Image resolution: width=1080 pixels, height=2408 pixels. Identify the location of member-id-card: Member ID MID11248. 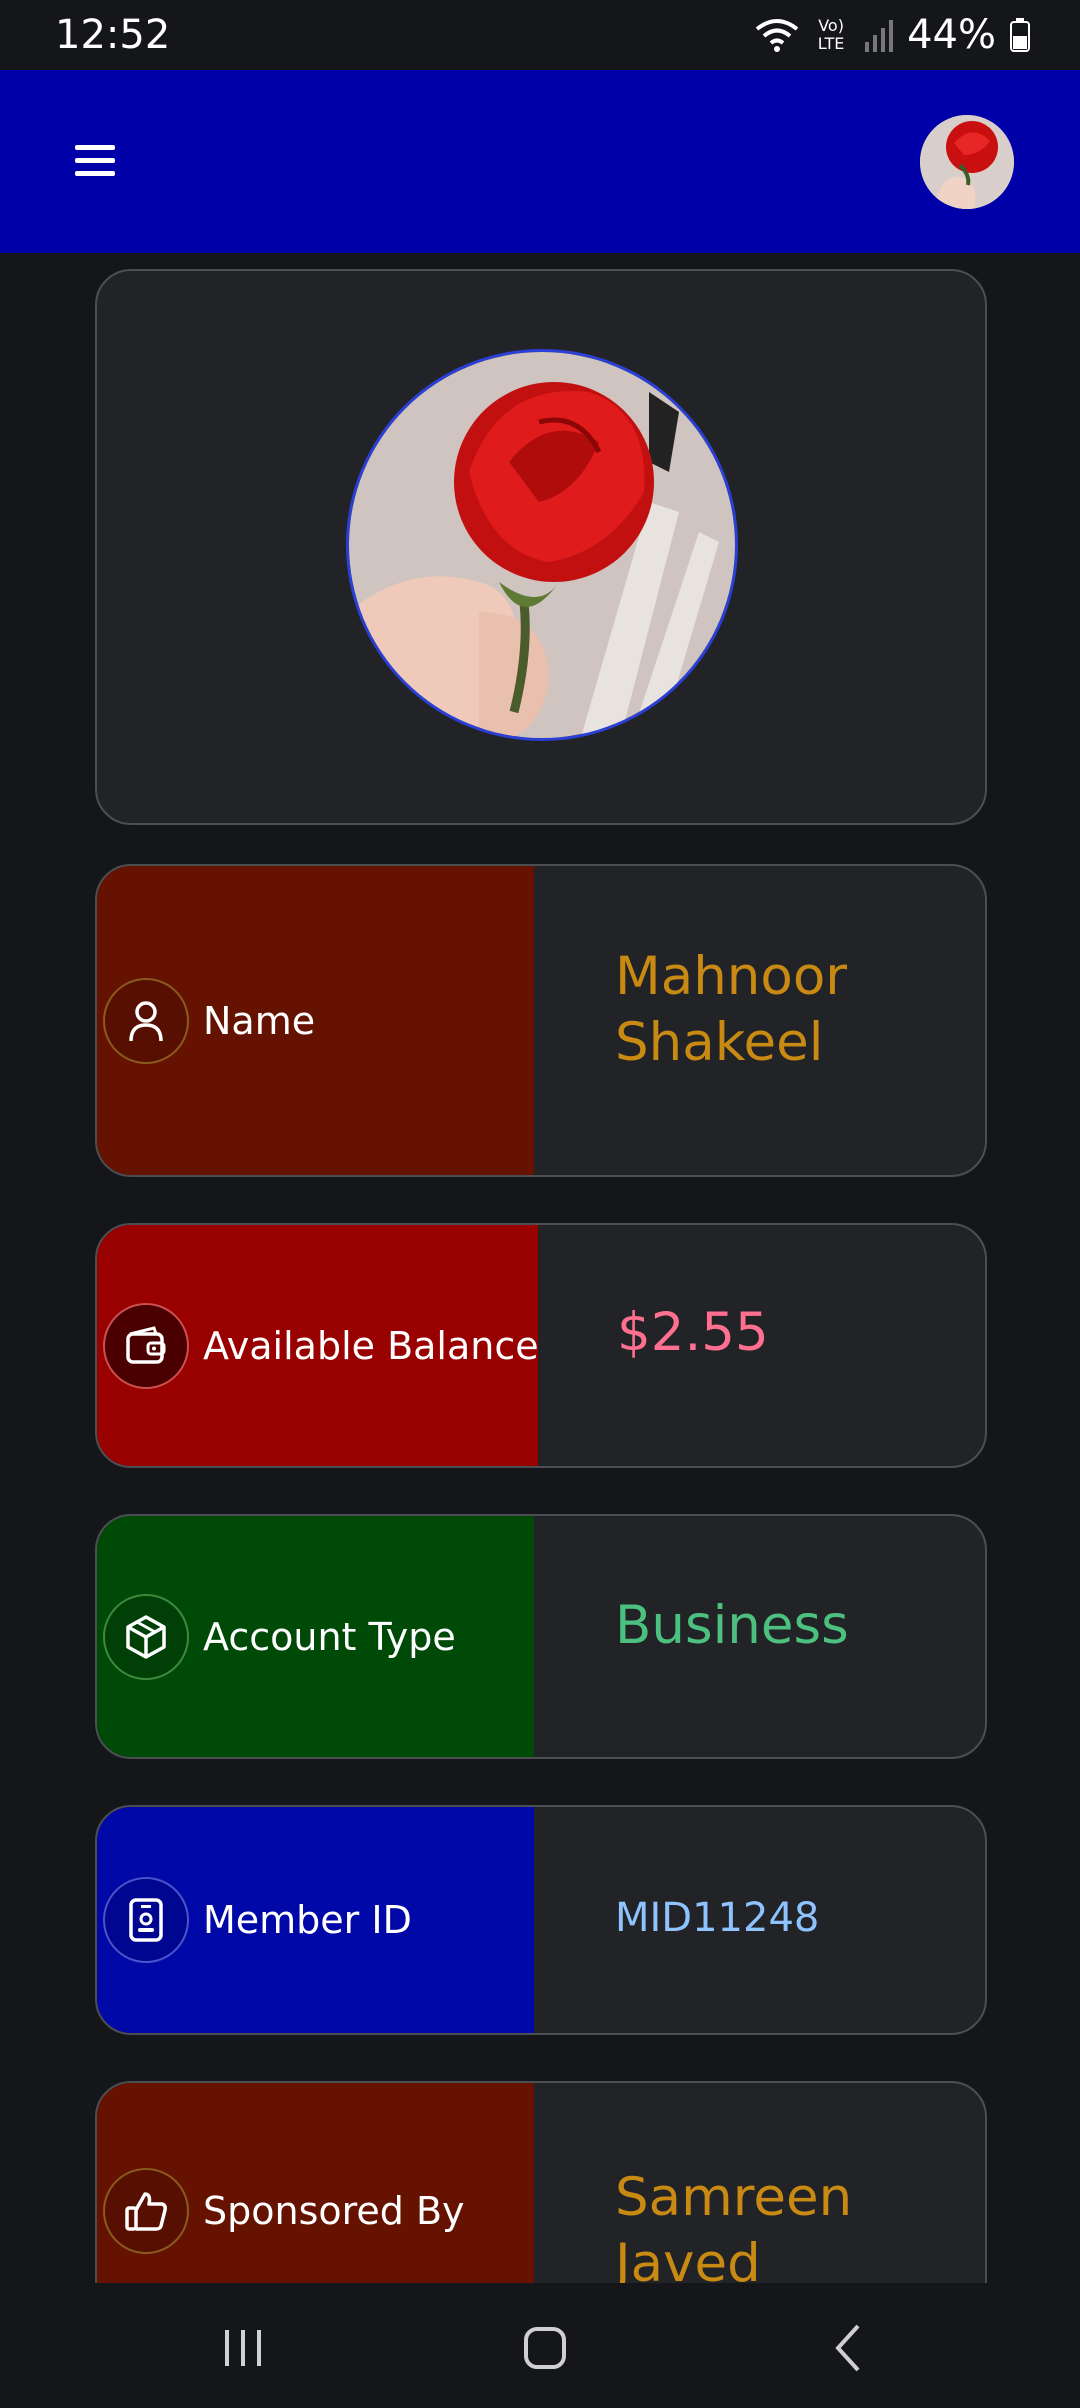
(541, 1920).